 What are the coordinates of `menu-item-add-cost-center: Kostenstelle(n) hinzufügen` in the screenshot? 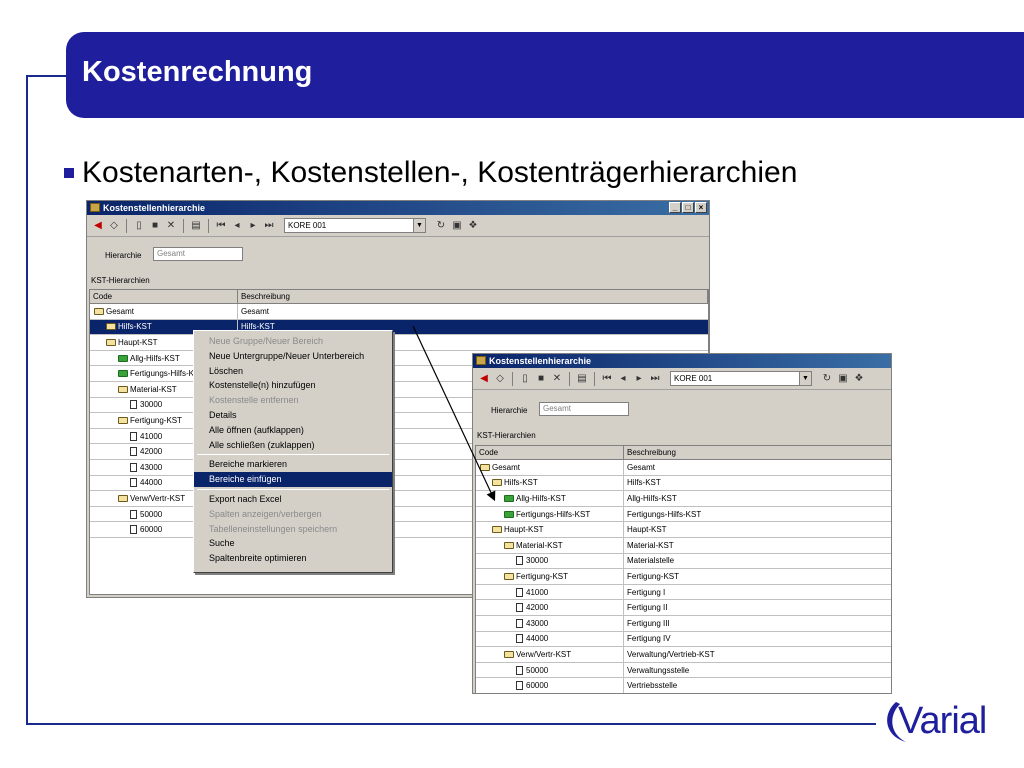 It's located at (293, 385).